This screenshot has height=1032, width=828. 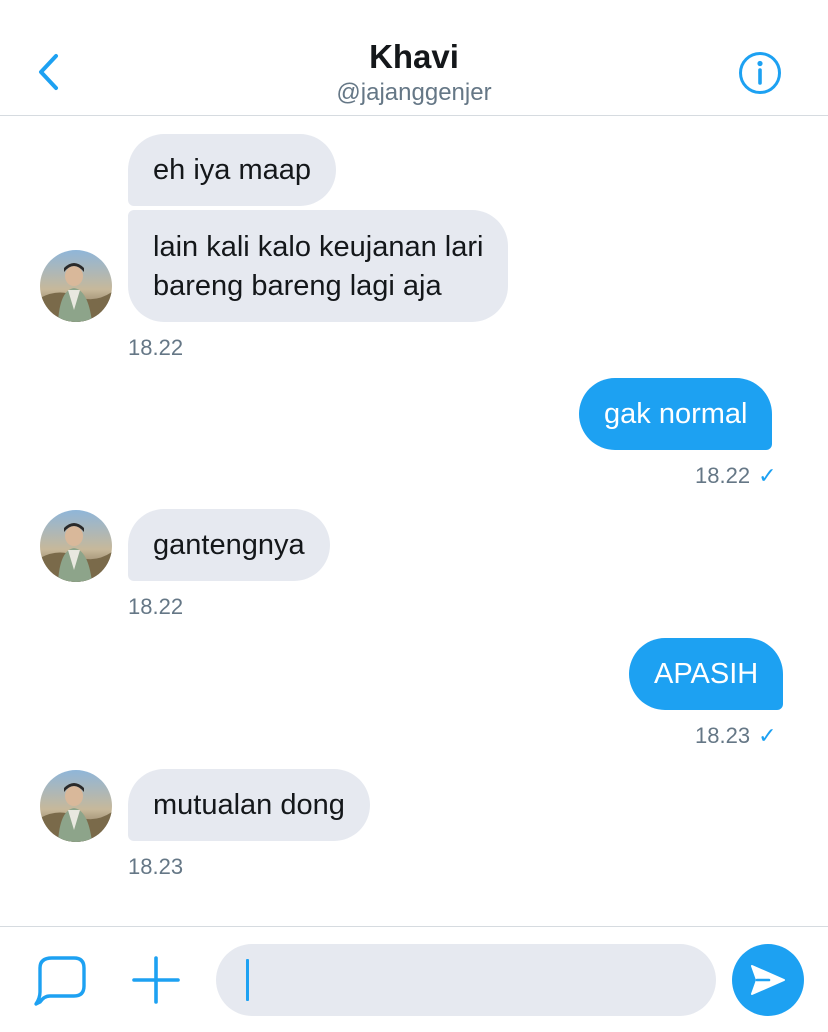 I want to click on message-bubble-received: eh iya maap, so click(x=232, y=170).